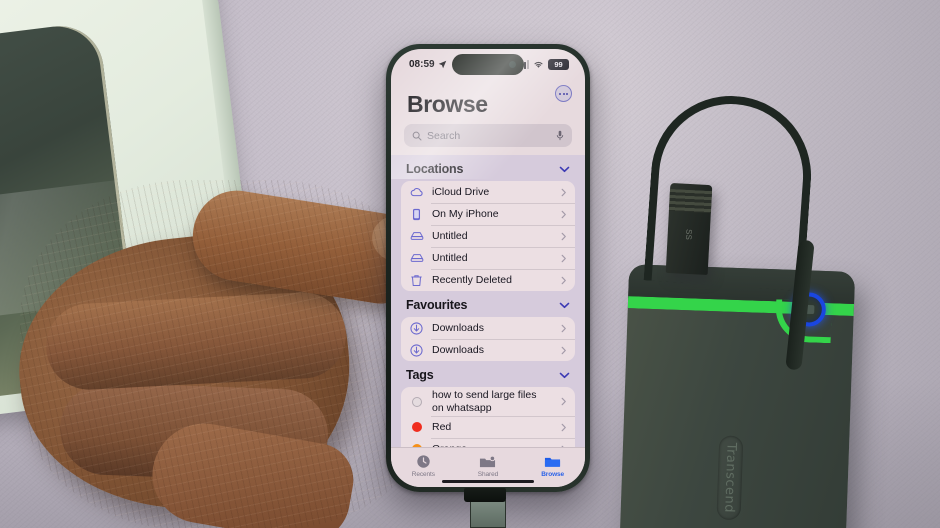 The image size is (940, 528). I want to click on status-bar-left: 08:59, so click(428, 64).